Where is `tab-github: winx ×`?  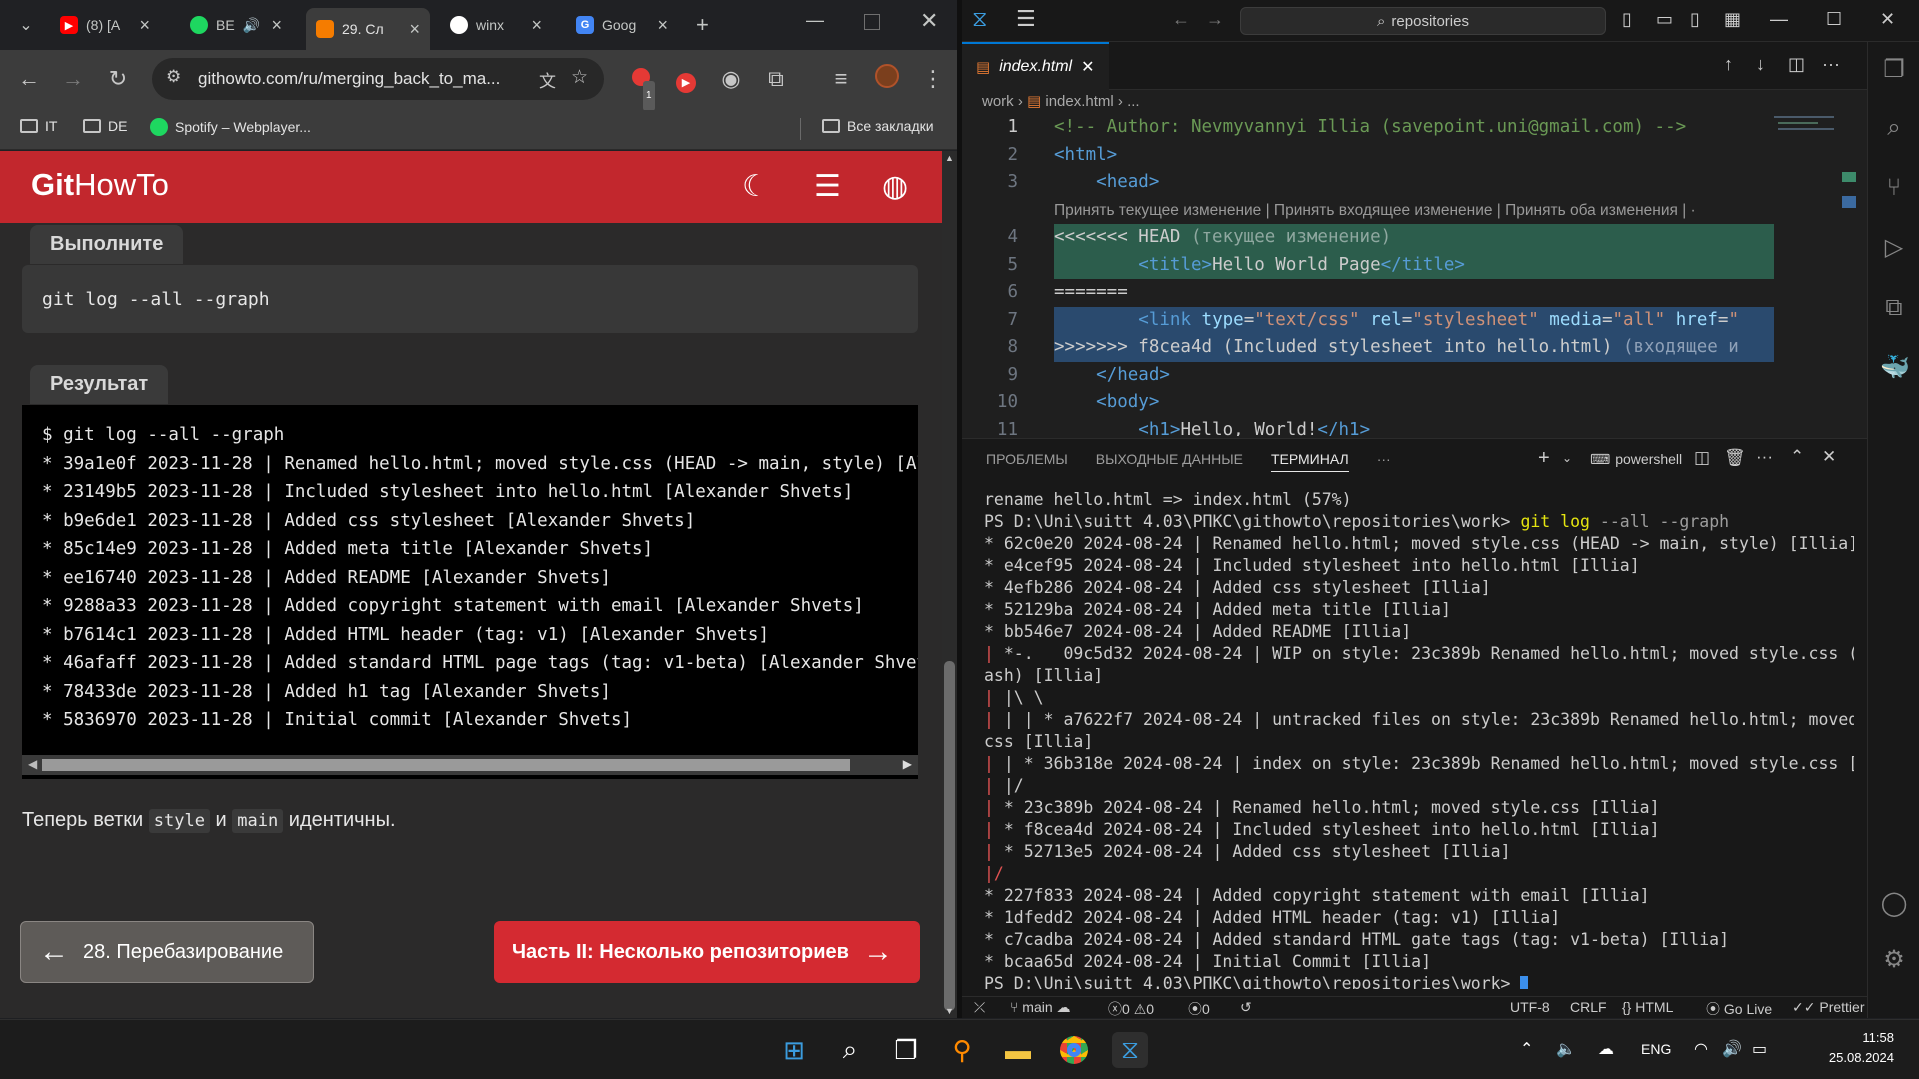 tab-github: winx × is located at coordinates (496, 25).